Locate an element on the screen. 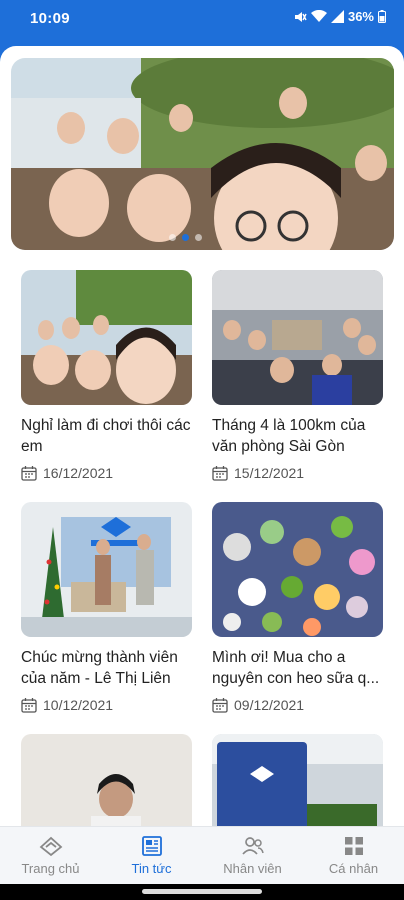  news-date: 16/12/2021 is located at coordinates (78, 473).